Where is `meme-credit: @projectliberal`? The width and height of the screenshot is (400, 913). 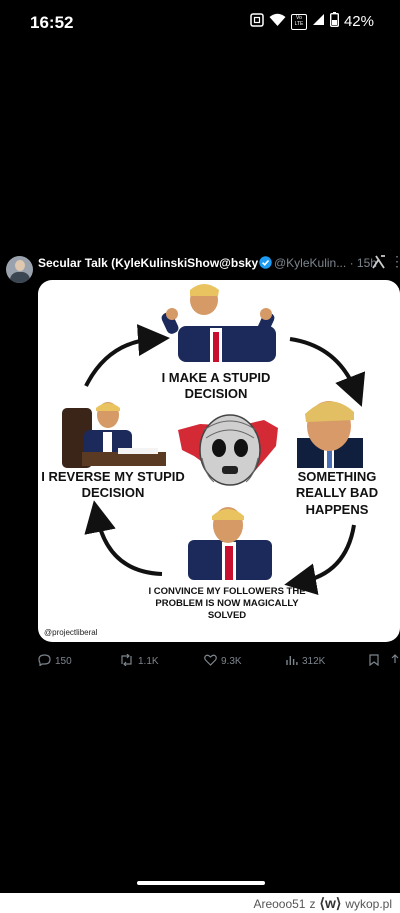 meme-credit: @projectliberal is located at coordinates (71, 632).